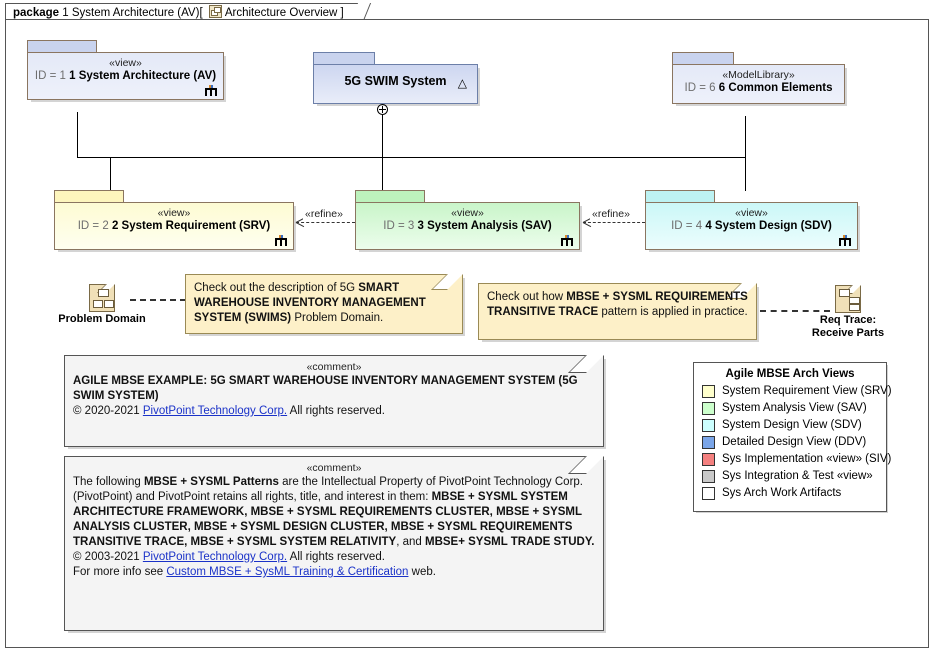  Describe the element at coordinates (143, 76) in the screenshot. I see `package-name: 1 System Architecture (AV)` at that location.